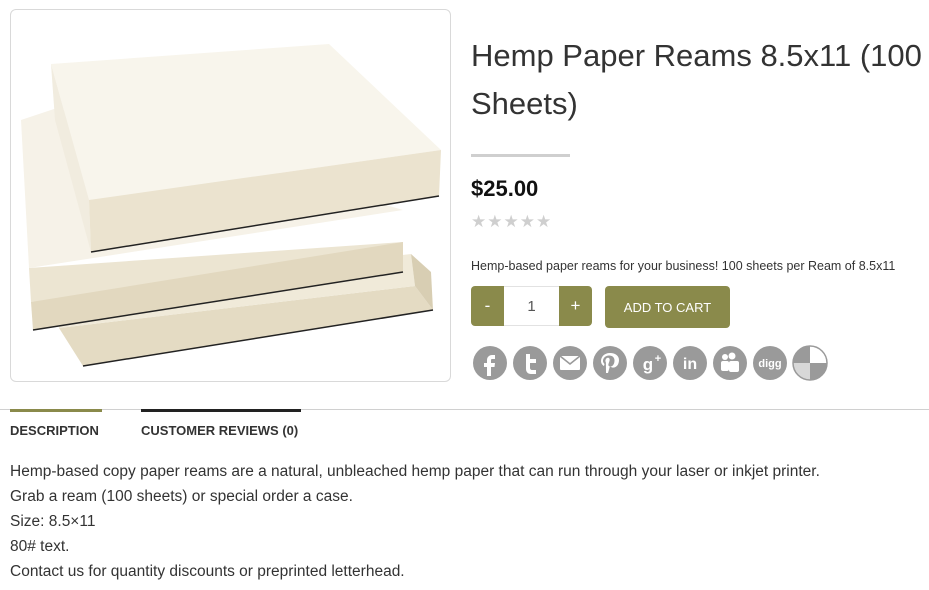 This screenshot has height=590, width=929. I want to click on tabs-divider, so click(464, 409).